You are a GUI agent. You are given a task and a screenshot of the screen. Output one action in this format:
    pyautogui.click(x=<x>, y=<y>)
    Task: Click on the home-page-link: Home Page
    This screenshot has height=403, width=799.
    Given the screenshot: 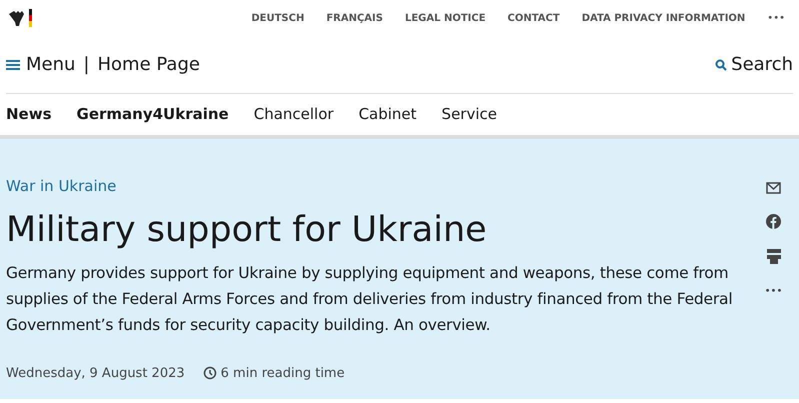 What is the action you would take?
    pyautogui.click(x=149, y=64)
    